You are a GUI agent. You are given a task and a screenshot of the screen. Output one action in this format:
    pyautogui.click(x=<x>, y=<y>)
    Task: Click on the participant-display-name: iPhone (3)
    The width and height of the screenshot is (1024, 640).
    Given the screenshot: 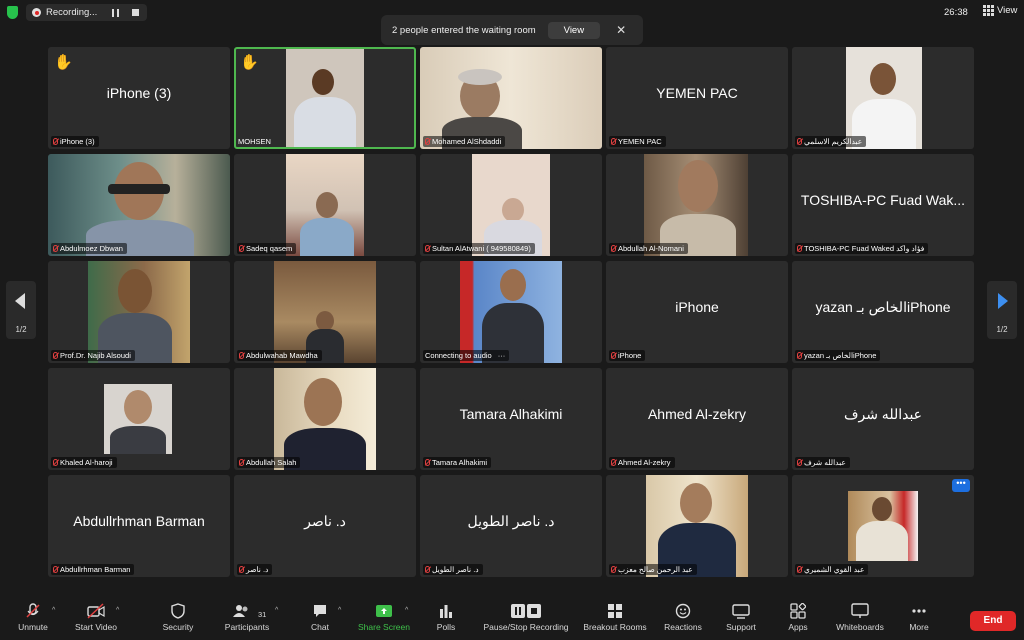 What is the action you would take?
    pyautogui.click(x=139, y=93)
    